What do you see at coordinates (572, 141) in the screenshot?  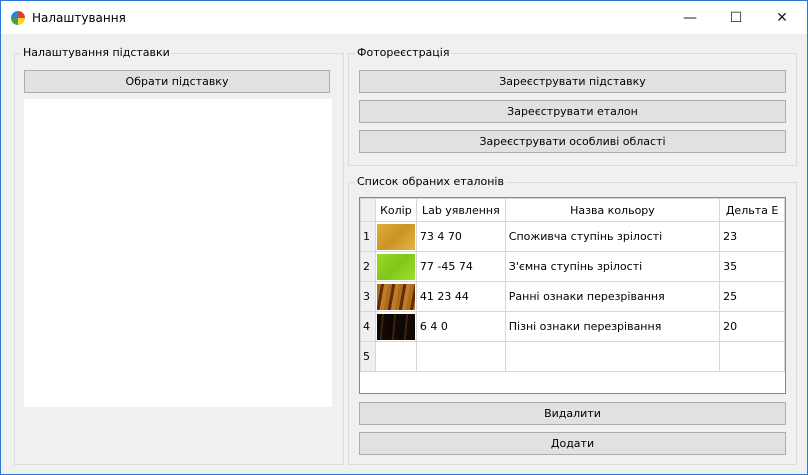 I see `register-special-areas-button: Зареєструвати особливі області` at bounding box center [572, 141].